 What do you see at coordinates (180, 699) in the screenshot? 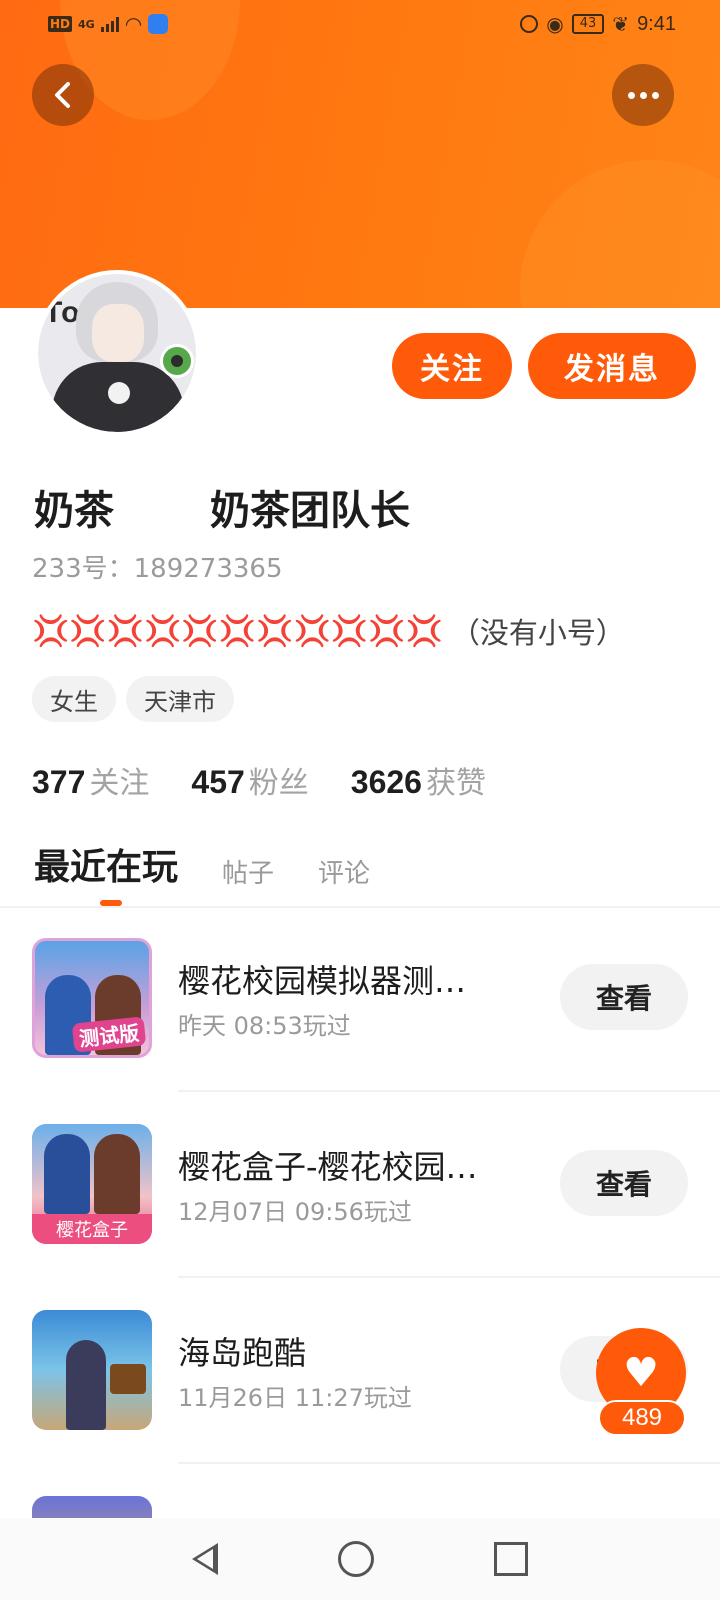
I see `location-tag: 天津市` at bounding box center [180, 699].